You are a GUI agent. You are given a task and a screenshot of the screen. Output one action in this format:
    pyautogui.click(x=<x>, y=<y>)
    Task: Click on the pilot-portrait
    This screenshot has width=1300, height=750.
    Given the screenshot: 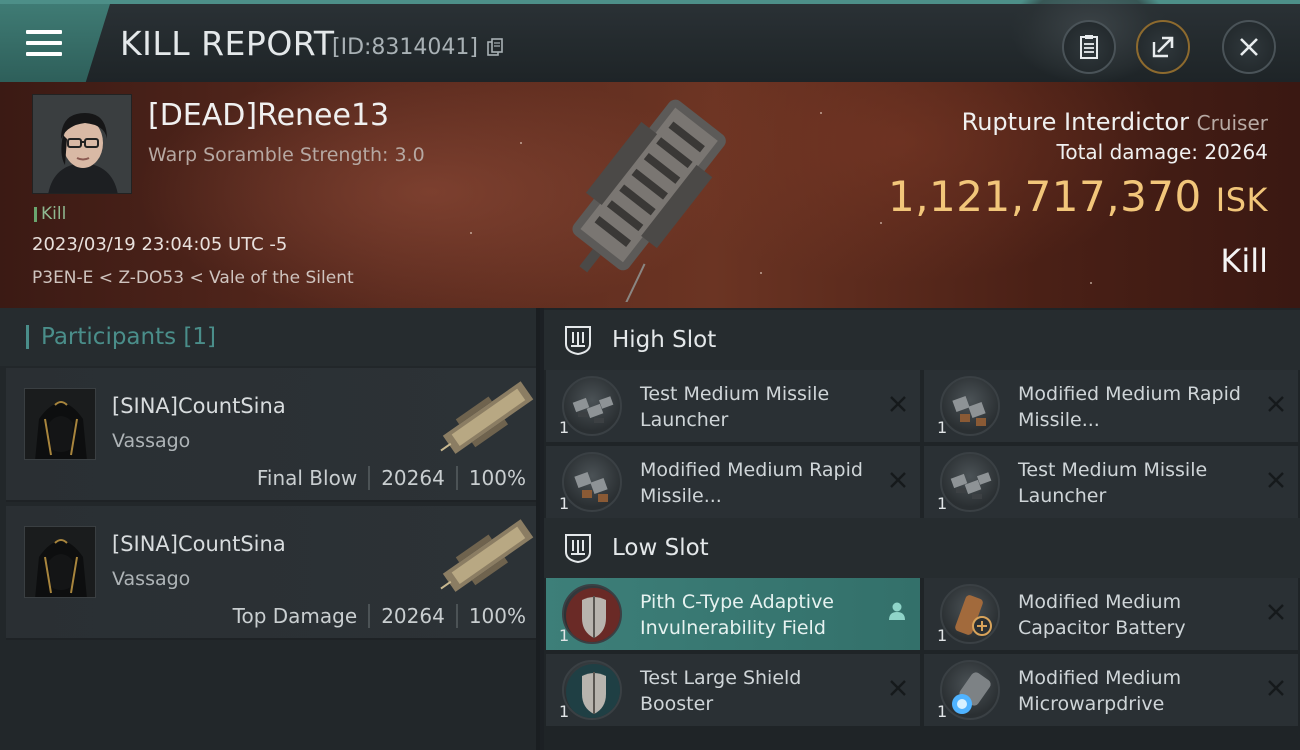 What is the action you would take?
    pyautogui.click(x=82, y=144)
    